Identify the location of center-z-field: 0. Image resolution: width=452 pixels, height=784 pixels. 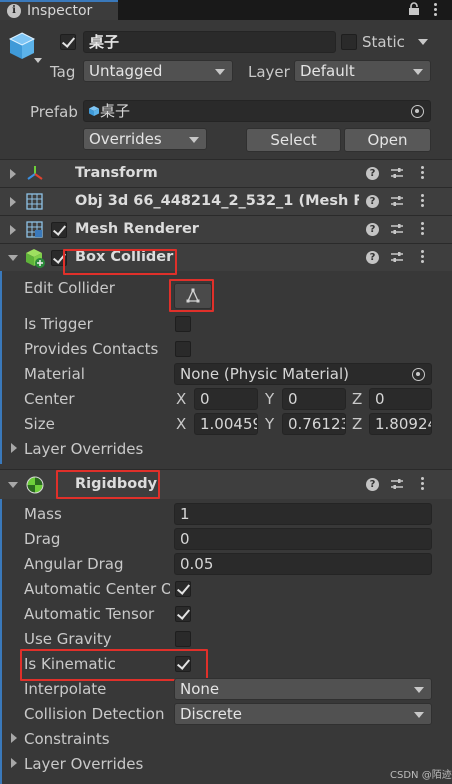
(400, 399).